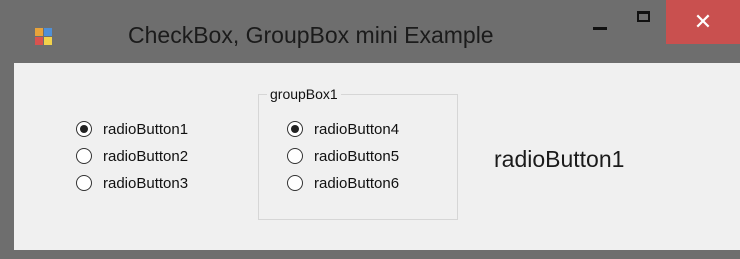 The width and height of the screenshot is (740, 259). I want to click on radio-label: radioButton2, so click(146, 156).